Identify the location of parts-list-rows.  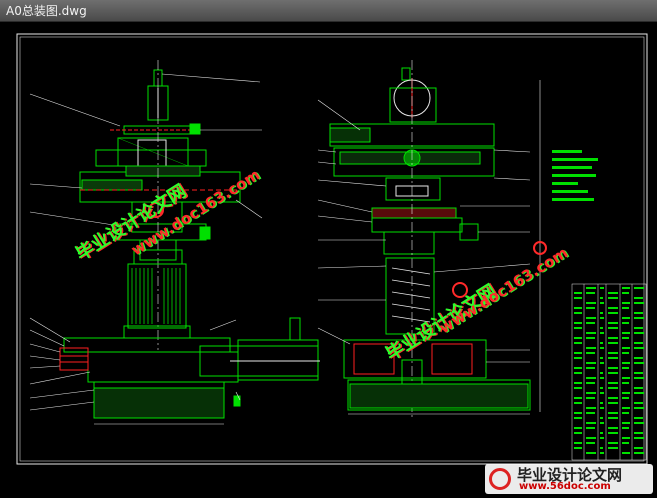
(609, 370).